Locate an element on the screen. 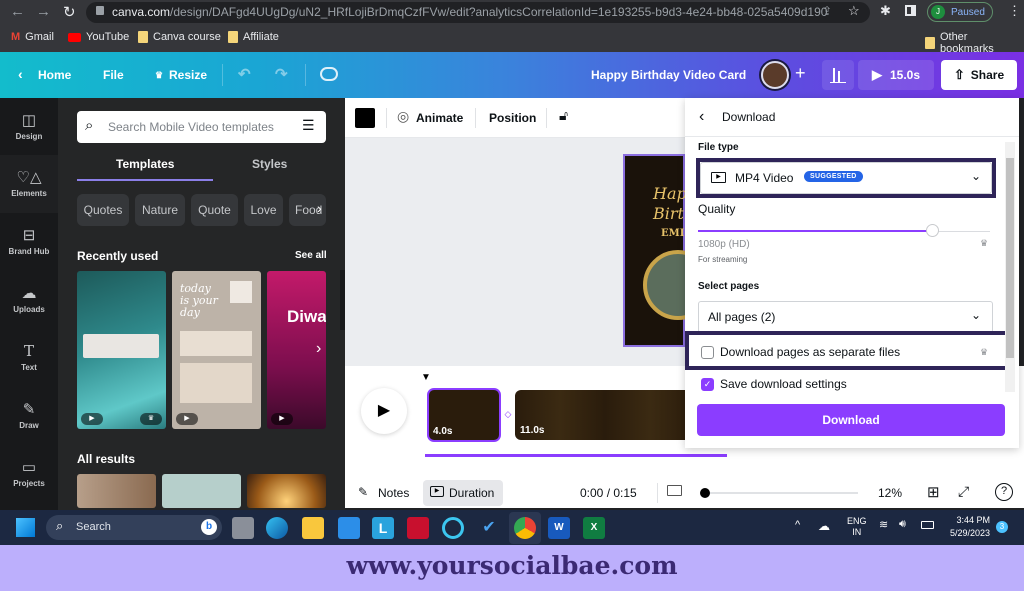 The width and height of the screenshot is (1024, 591). zoom-slider is located at coordinates (781, 493).